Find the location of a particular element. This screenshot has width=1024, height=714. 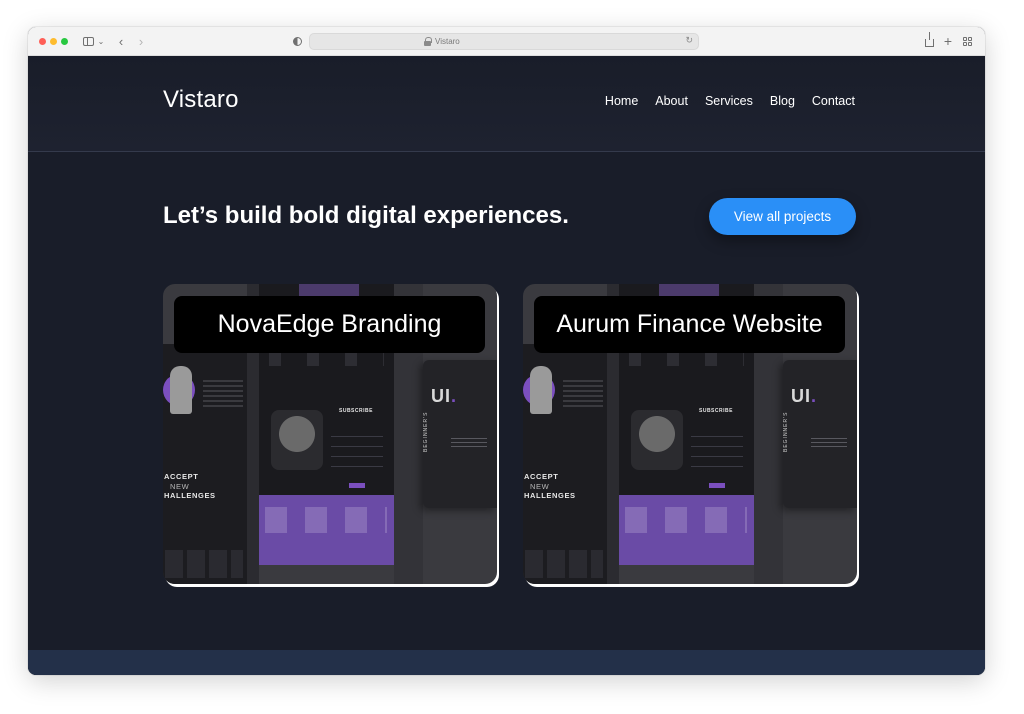

share-icon is located at coordinates (929, 40).